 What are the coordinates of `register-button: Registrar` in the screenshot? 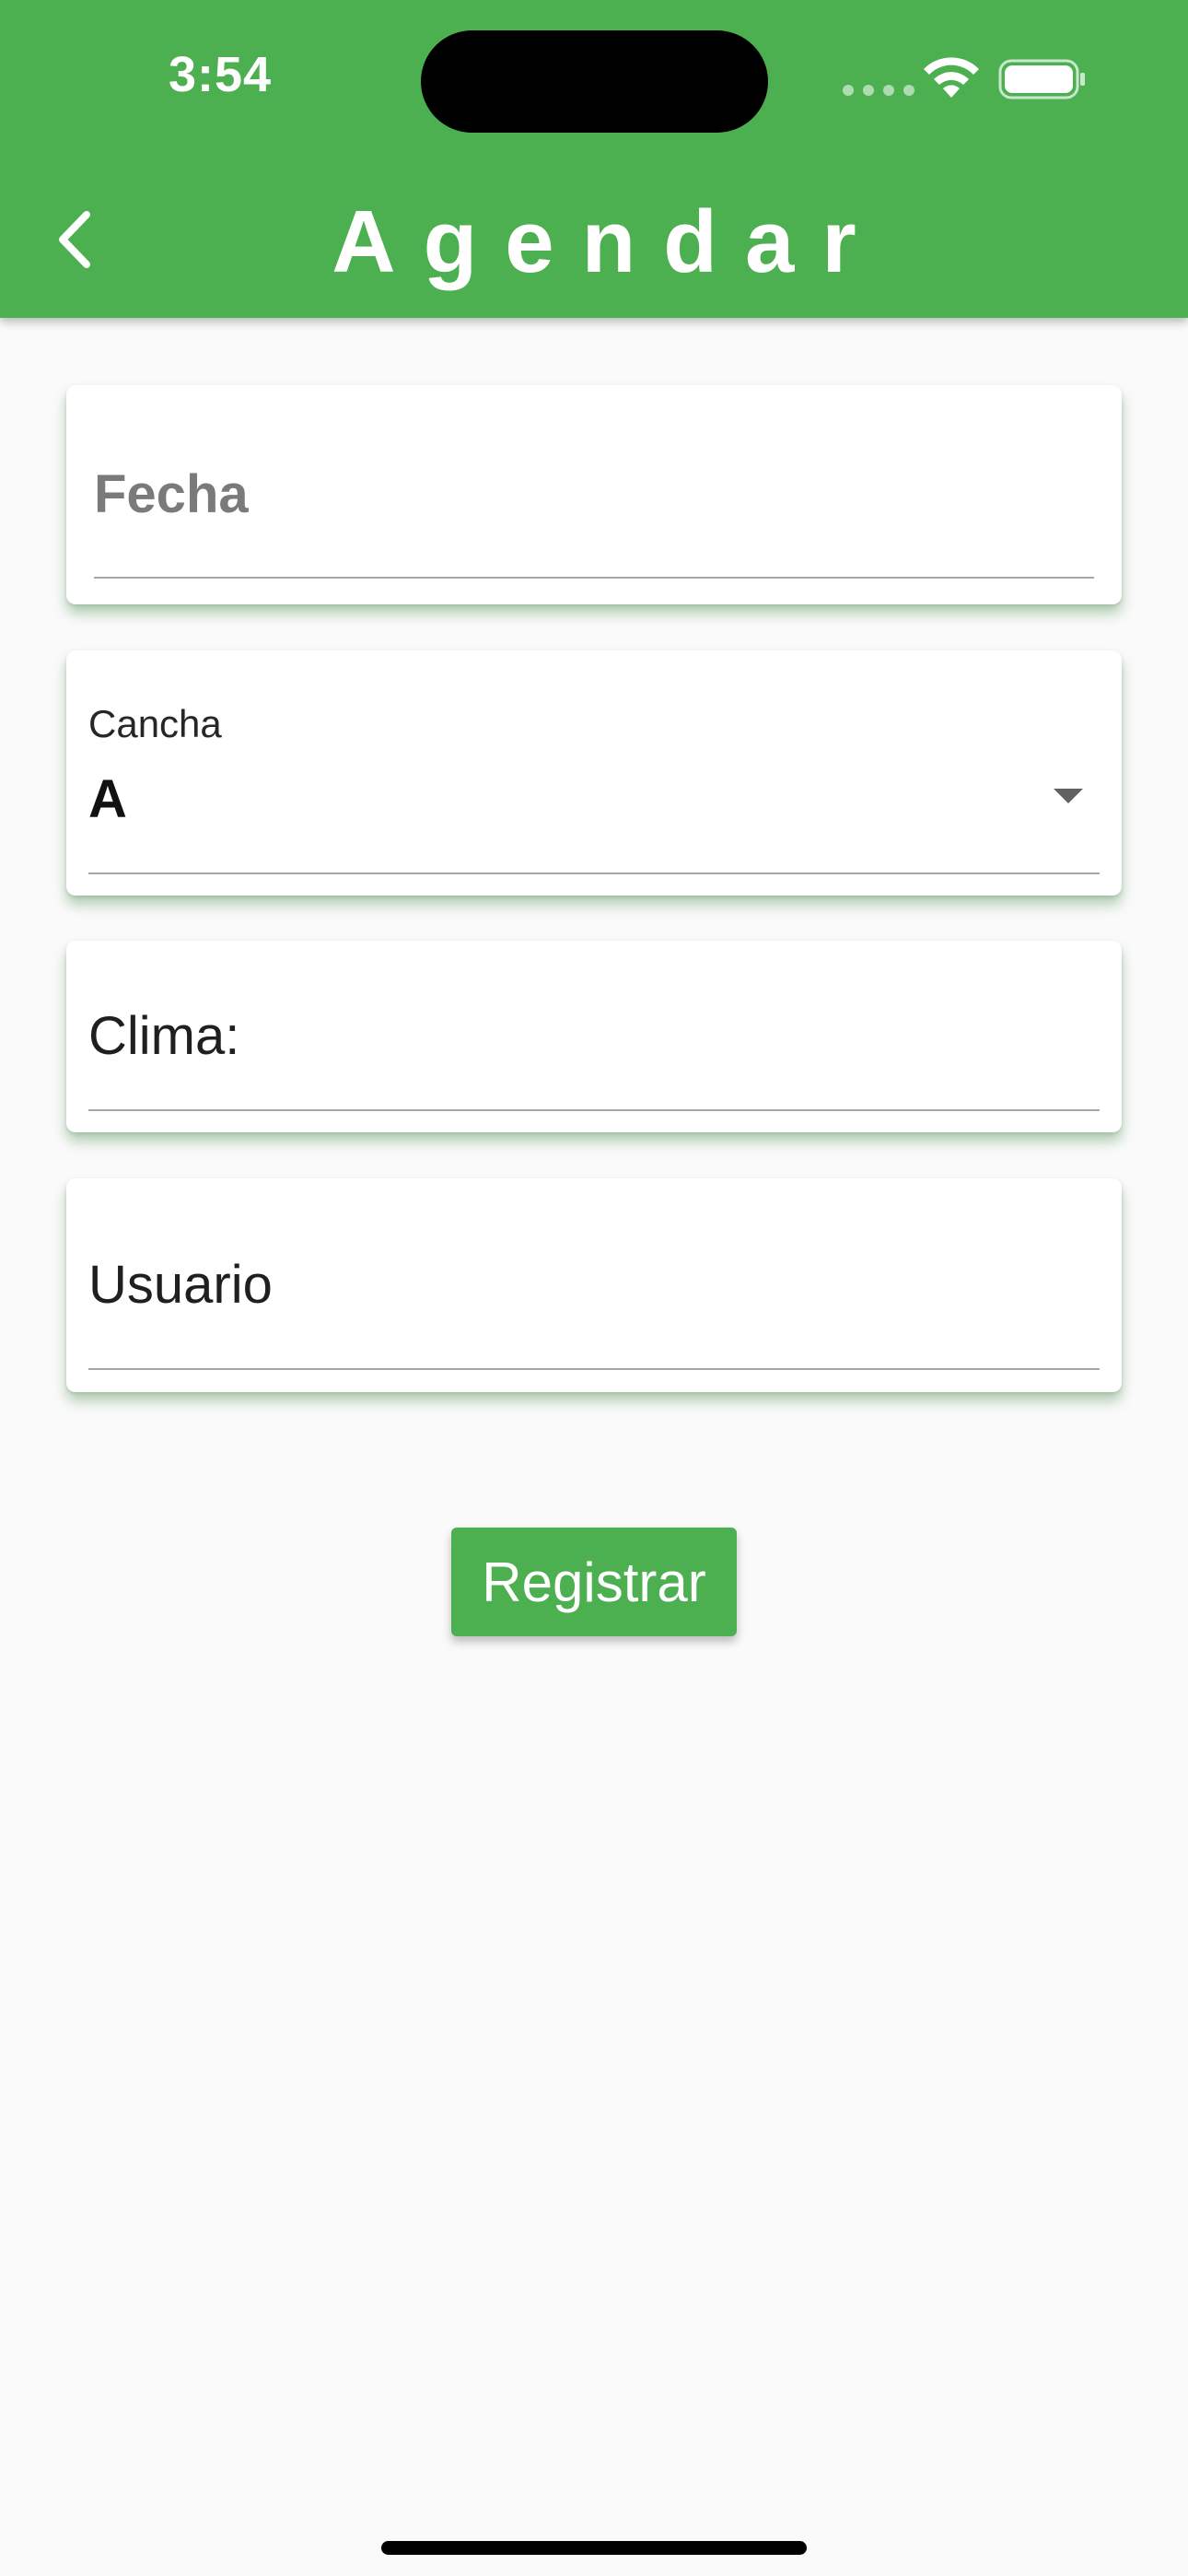 It's located at (594, 1582).